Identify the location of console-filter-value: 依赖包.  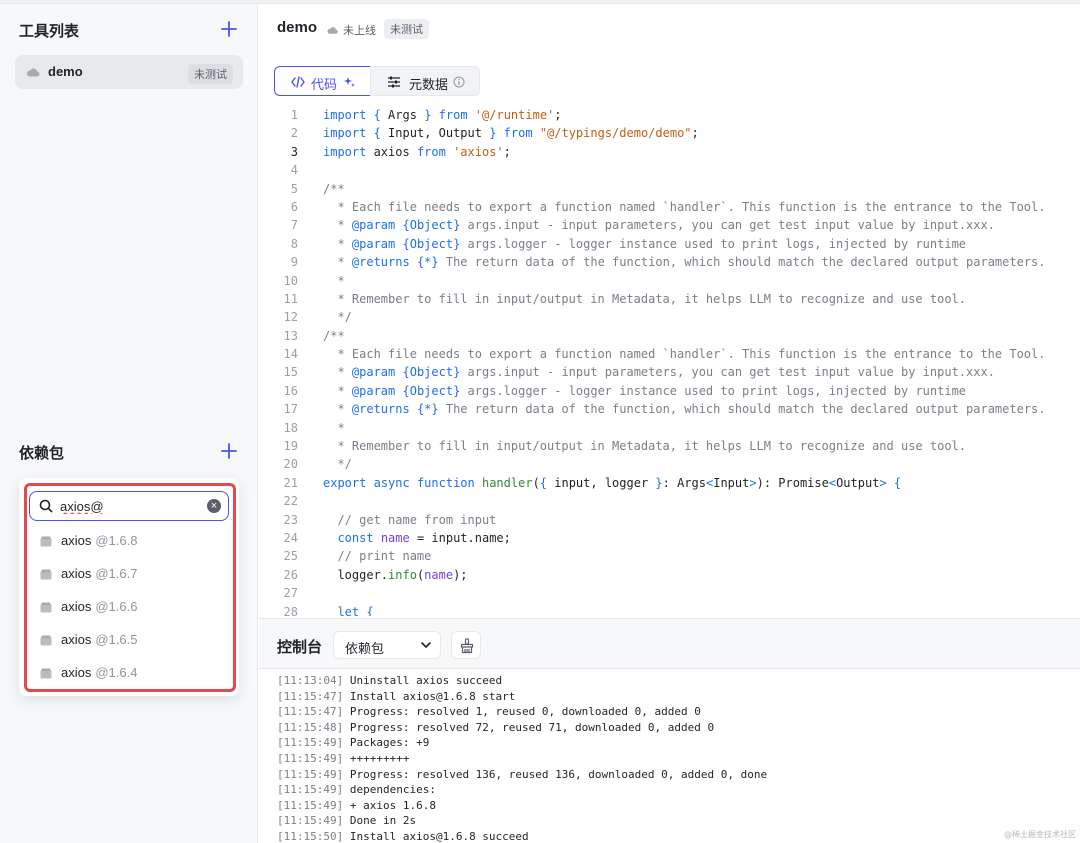
(365, 649).